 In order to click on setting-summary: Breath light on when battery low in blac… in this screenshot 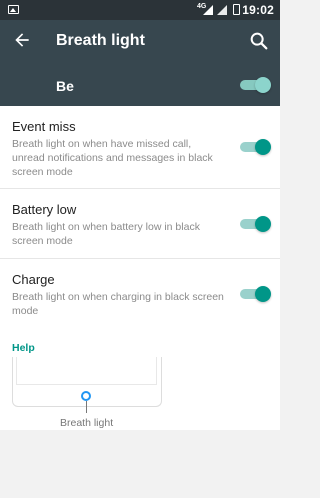, I will do `click(106, 234)`.